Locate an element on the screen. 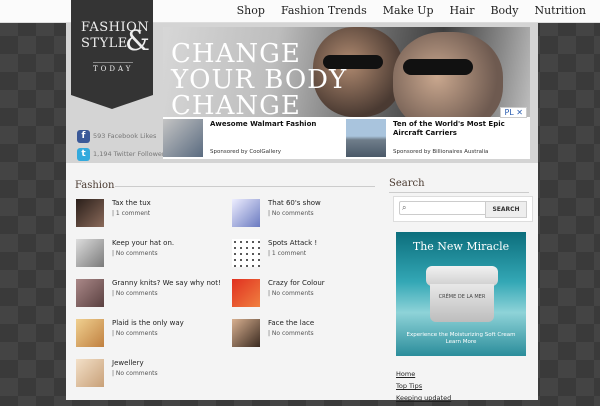 The width and height of the screenshot is (600, 406). facebook-likes: 593 Facebook Likes is located at coordinates (125, 136).